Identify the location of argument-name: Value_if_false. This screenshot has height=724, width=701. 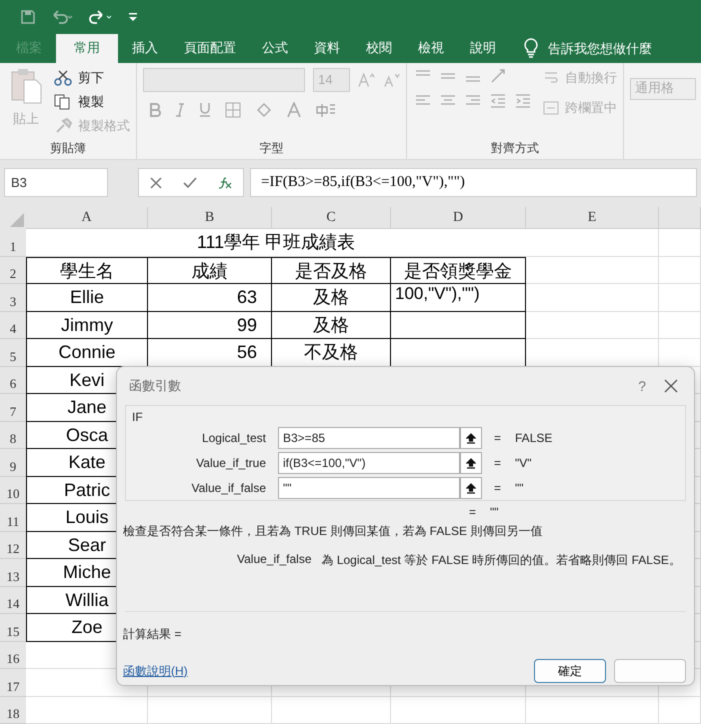
(274, 560).